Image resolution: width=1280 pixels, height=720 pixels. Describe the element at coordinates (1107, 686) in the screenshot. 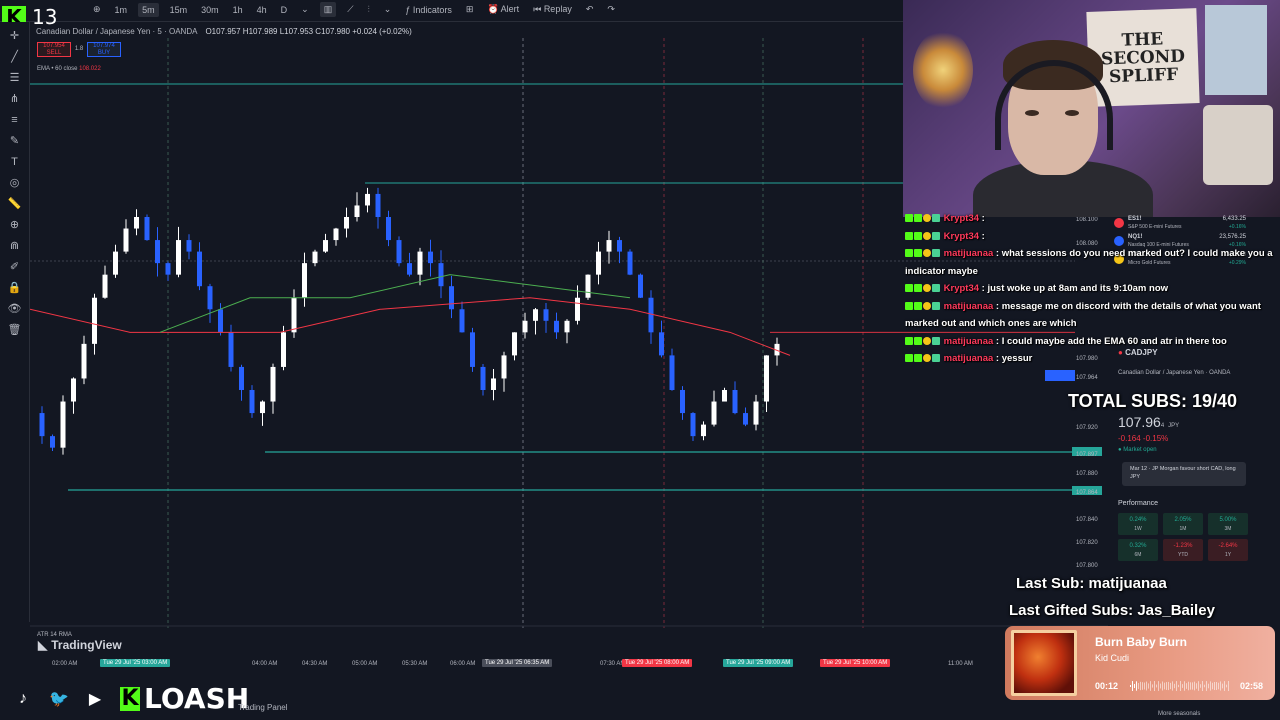

I see `song-current-time: 00:12` at that location.